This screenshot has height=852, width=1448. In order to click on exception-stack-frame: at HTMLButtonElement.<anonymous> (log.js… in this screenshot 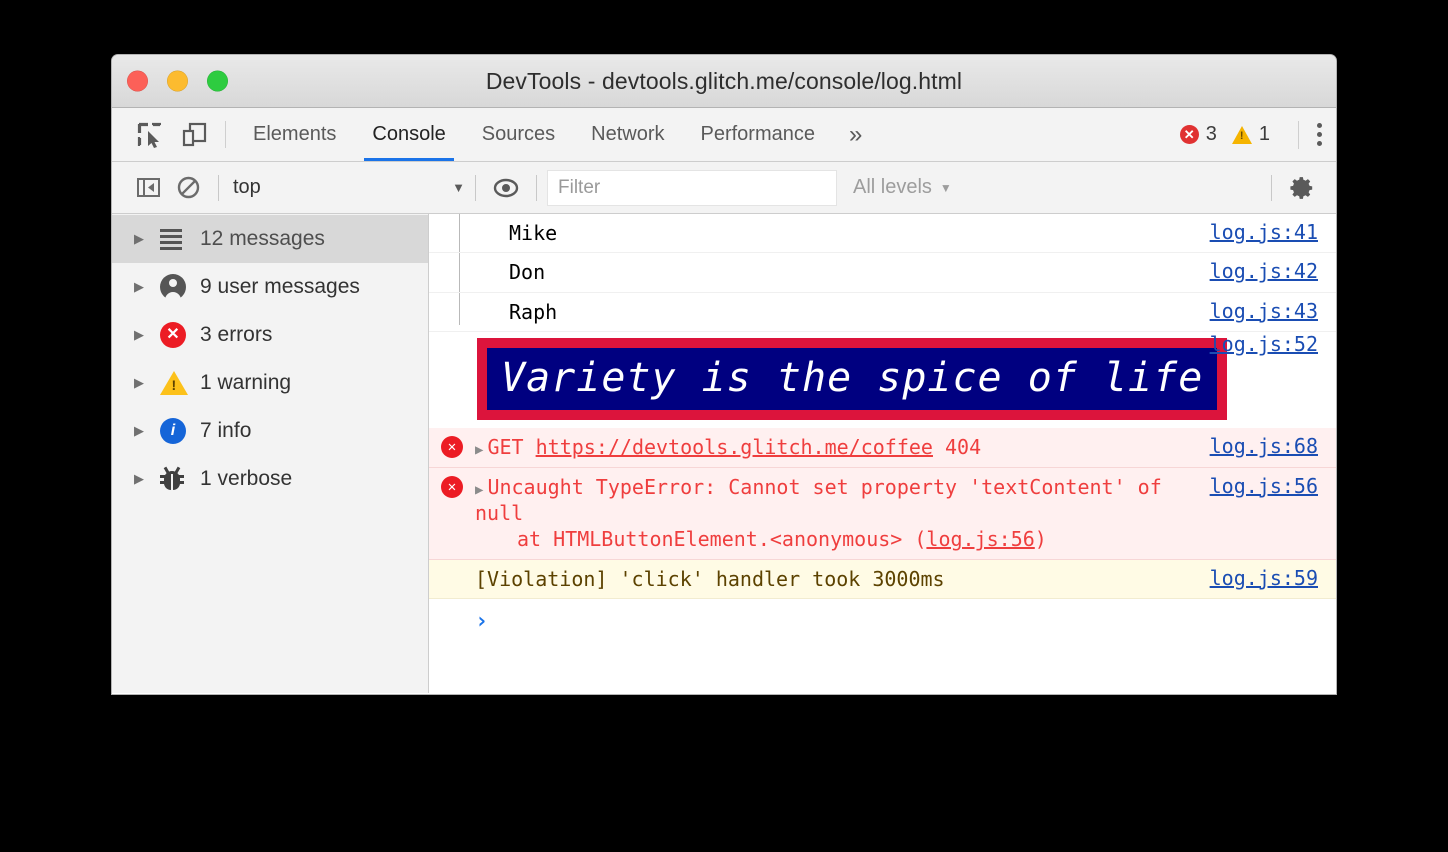, I will do `click(838, 539)`.